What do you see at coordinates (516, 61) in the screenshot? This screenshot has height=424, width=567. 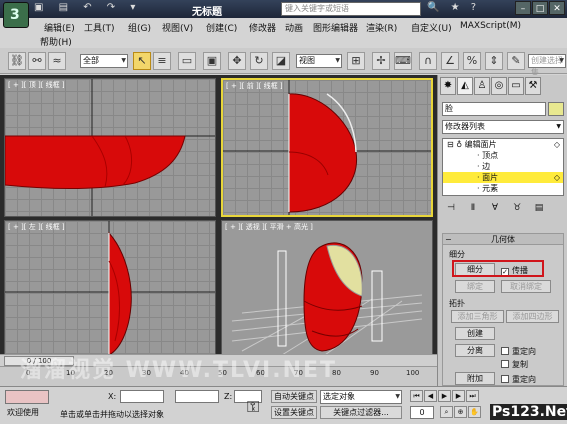 I see `edit-named-selection-icon: ✎` at bounding box center [516, 61].